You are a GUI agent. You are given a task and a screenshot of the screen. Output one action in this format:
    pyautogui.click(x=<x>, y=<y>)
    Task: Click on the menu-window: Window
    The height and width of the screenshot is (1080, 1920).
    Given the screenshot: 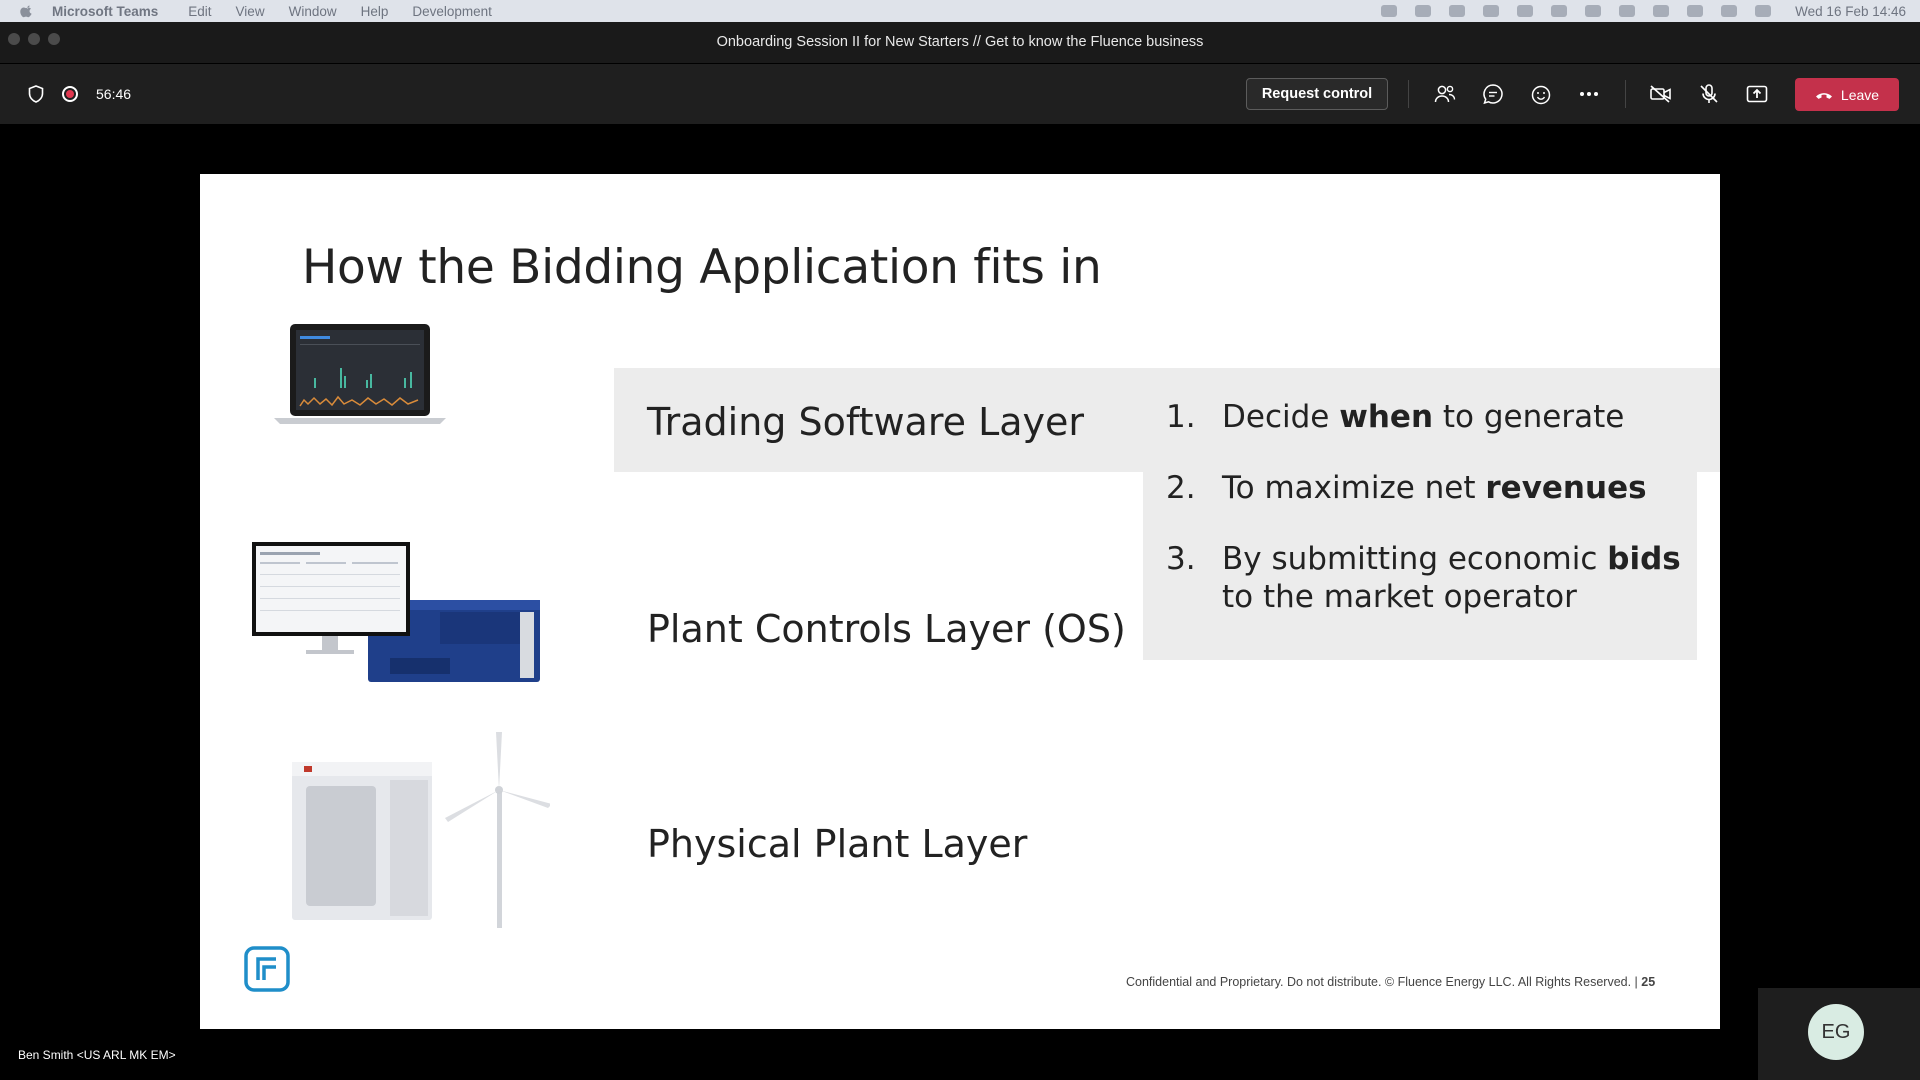 What is the action you would take?
    pyautogui.click(x=313, y=11)
    